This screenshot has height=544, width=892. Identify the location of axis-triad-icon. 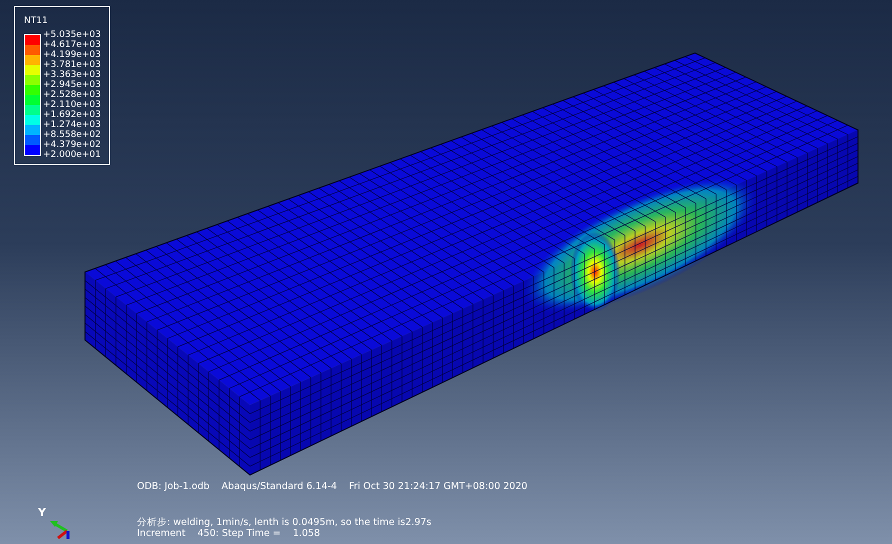
(60, 530).